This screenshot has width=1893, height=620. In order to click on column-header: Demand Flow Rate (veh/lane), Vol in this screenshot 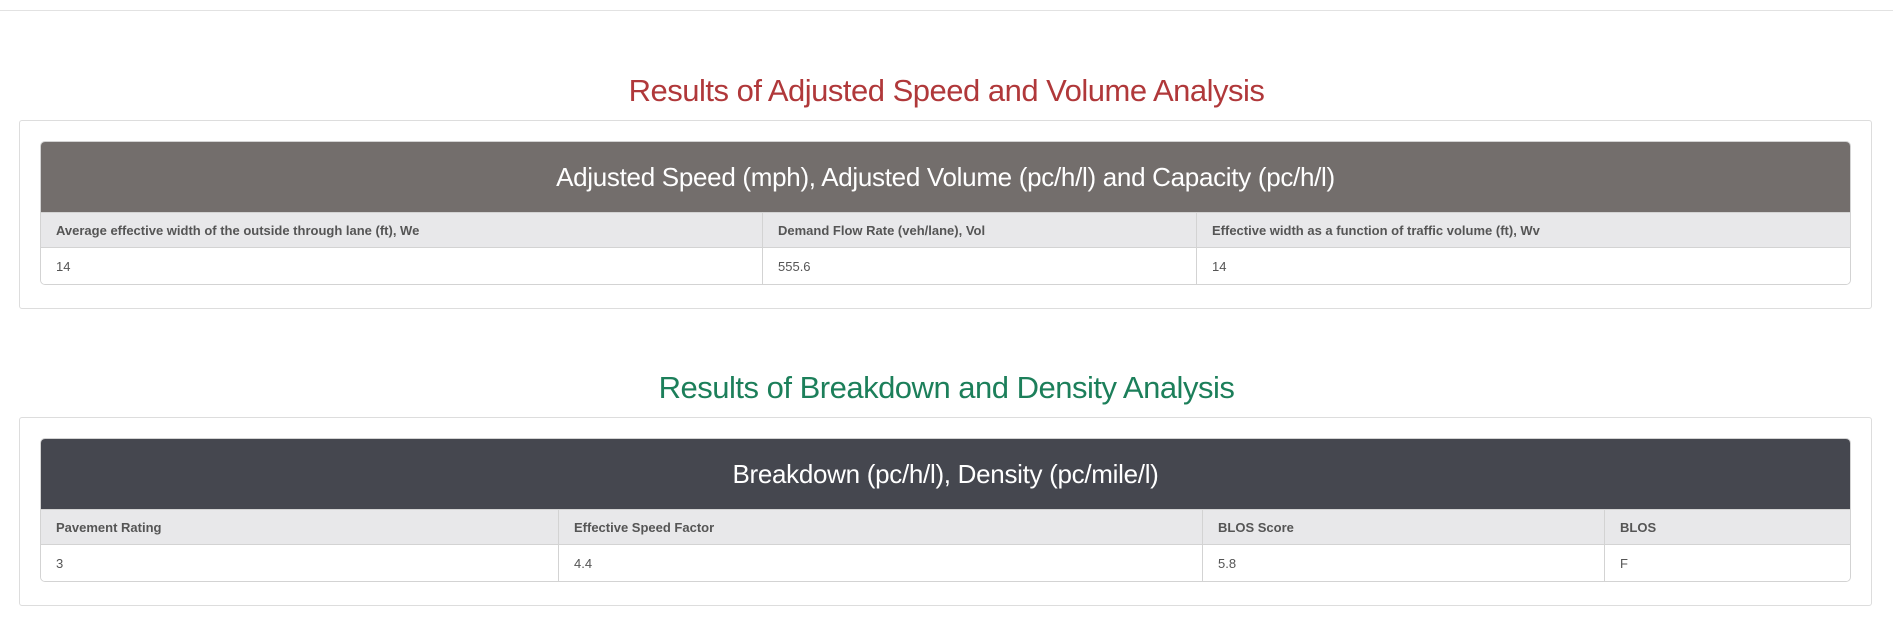, I will do `click(979, 230)`.